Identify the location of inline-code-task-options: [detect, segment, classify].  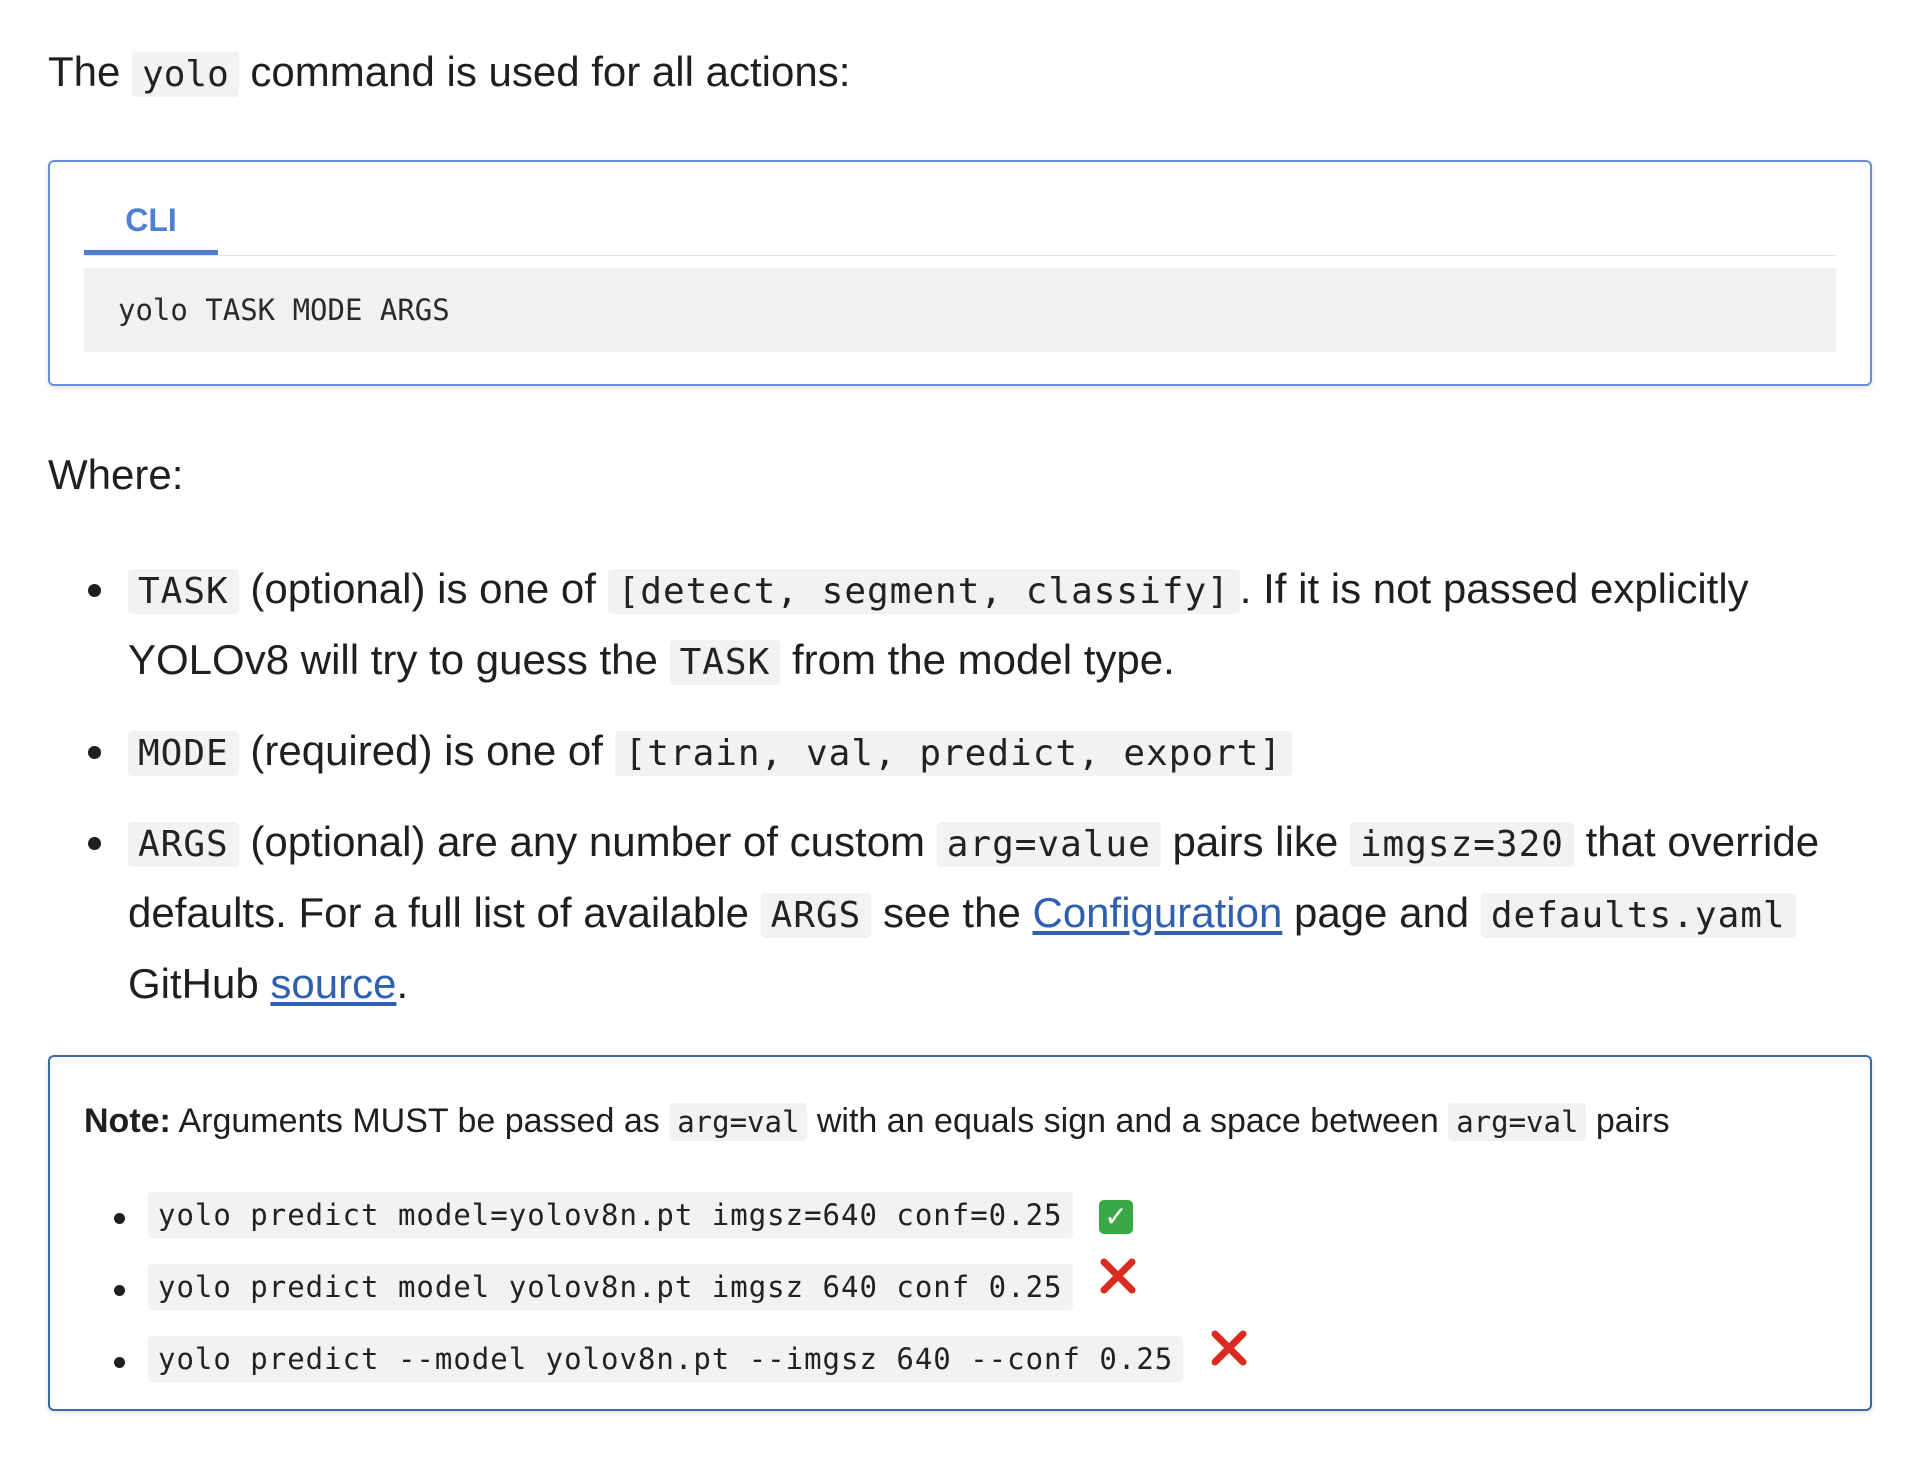
(923, 591).